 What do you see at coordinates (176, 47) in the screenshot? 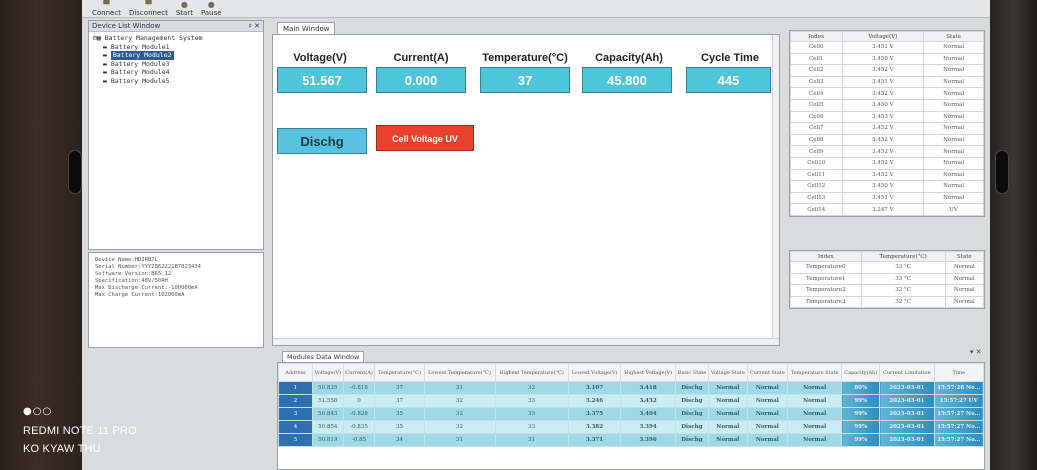
I see `tree-item-module1: ▬ Battery Module1` at bounding box center [176, 47].